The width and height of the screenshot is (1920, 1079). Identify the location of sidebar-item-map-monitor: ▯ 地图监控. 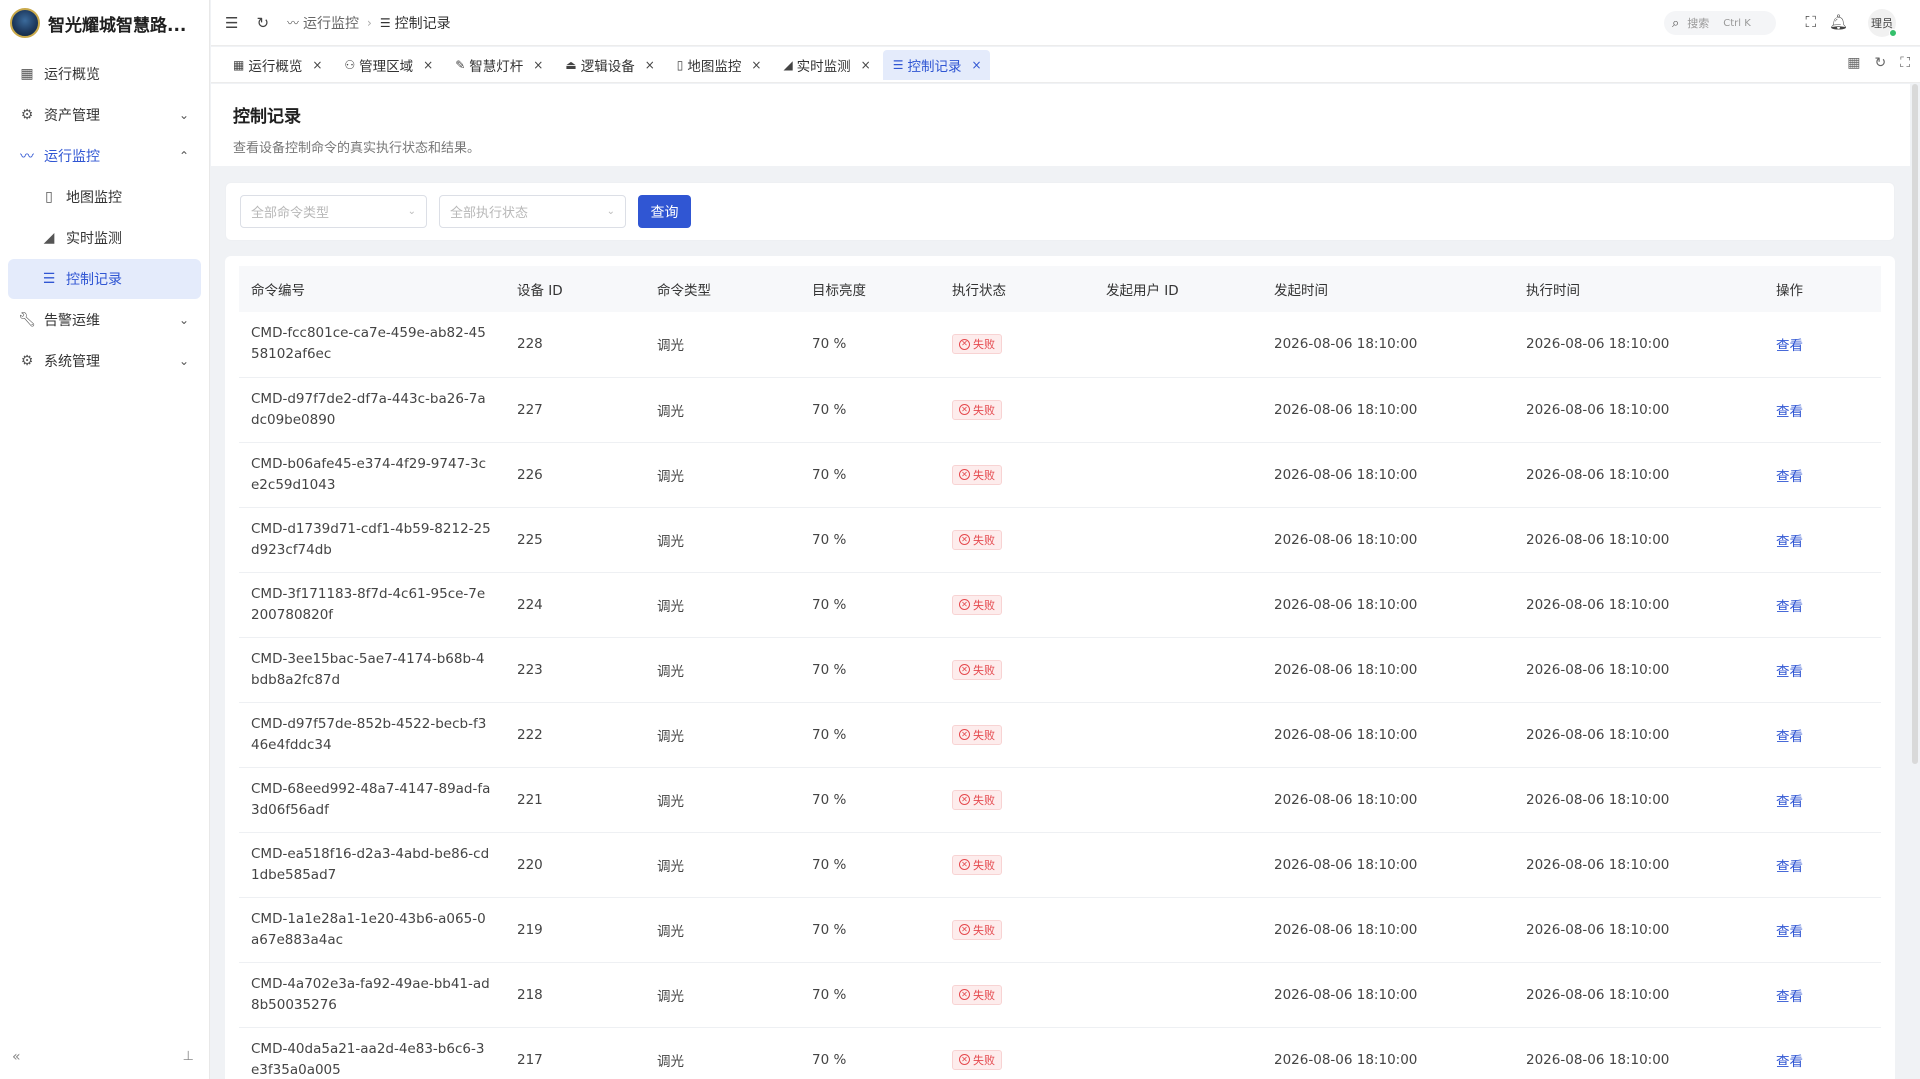
(104, 197).